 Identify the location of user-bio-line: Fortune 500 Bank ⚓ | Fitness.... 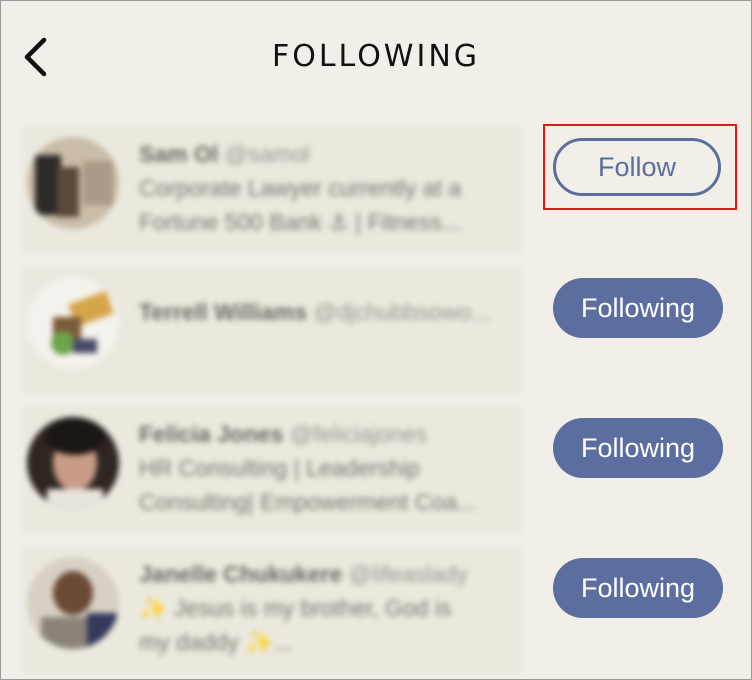
(300, 222).